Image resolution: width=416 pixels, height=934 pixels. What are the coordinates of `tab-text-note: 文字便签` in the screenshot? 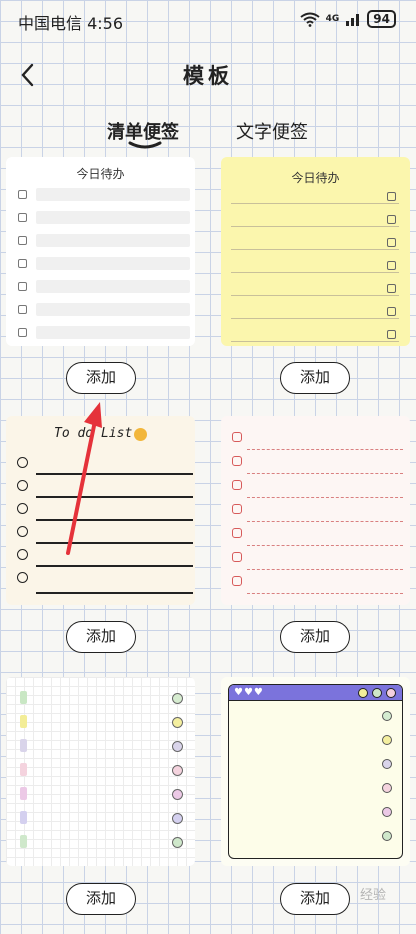 It's located at (272, 131).